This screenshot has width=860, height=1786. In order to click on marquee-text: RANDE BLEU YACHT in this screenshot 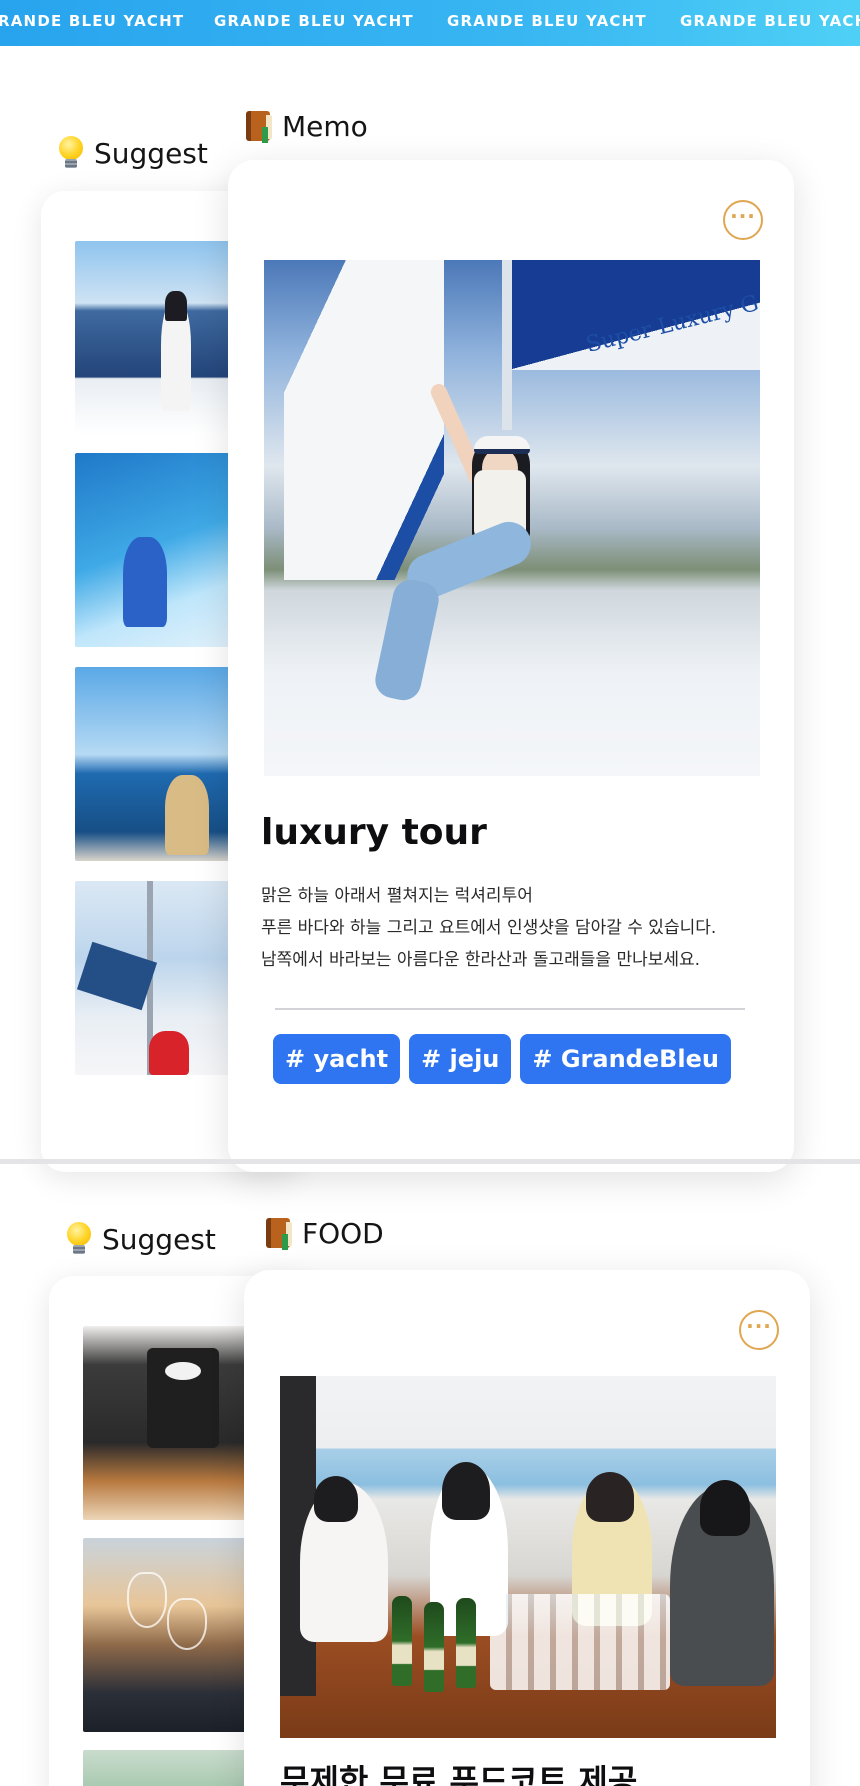, I will do `click(92, 21)`.